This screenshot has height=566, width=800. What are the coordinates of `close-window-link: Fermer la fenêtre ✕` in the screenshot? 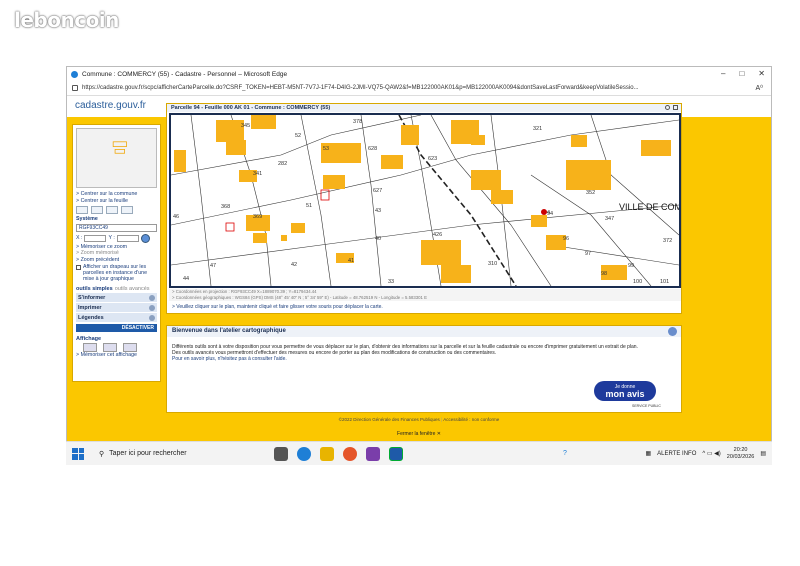 It's located at (419, 434).